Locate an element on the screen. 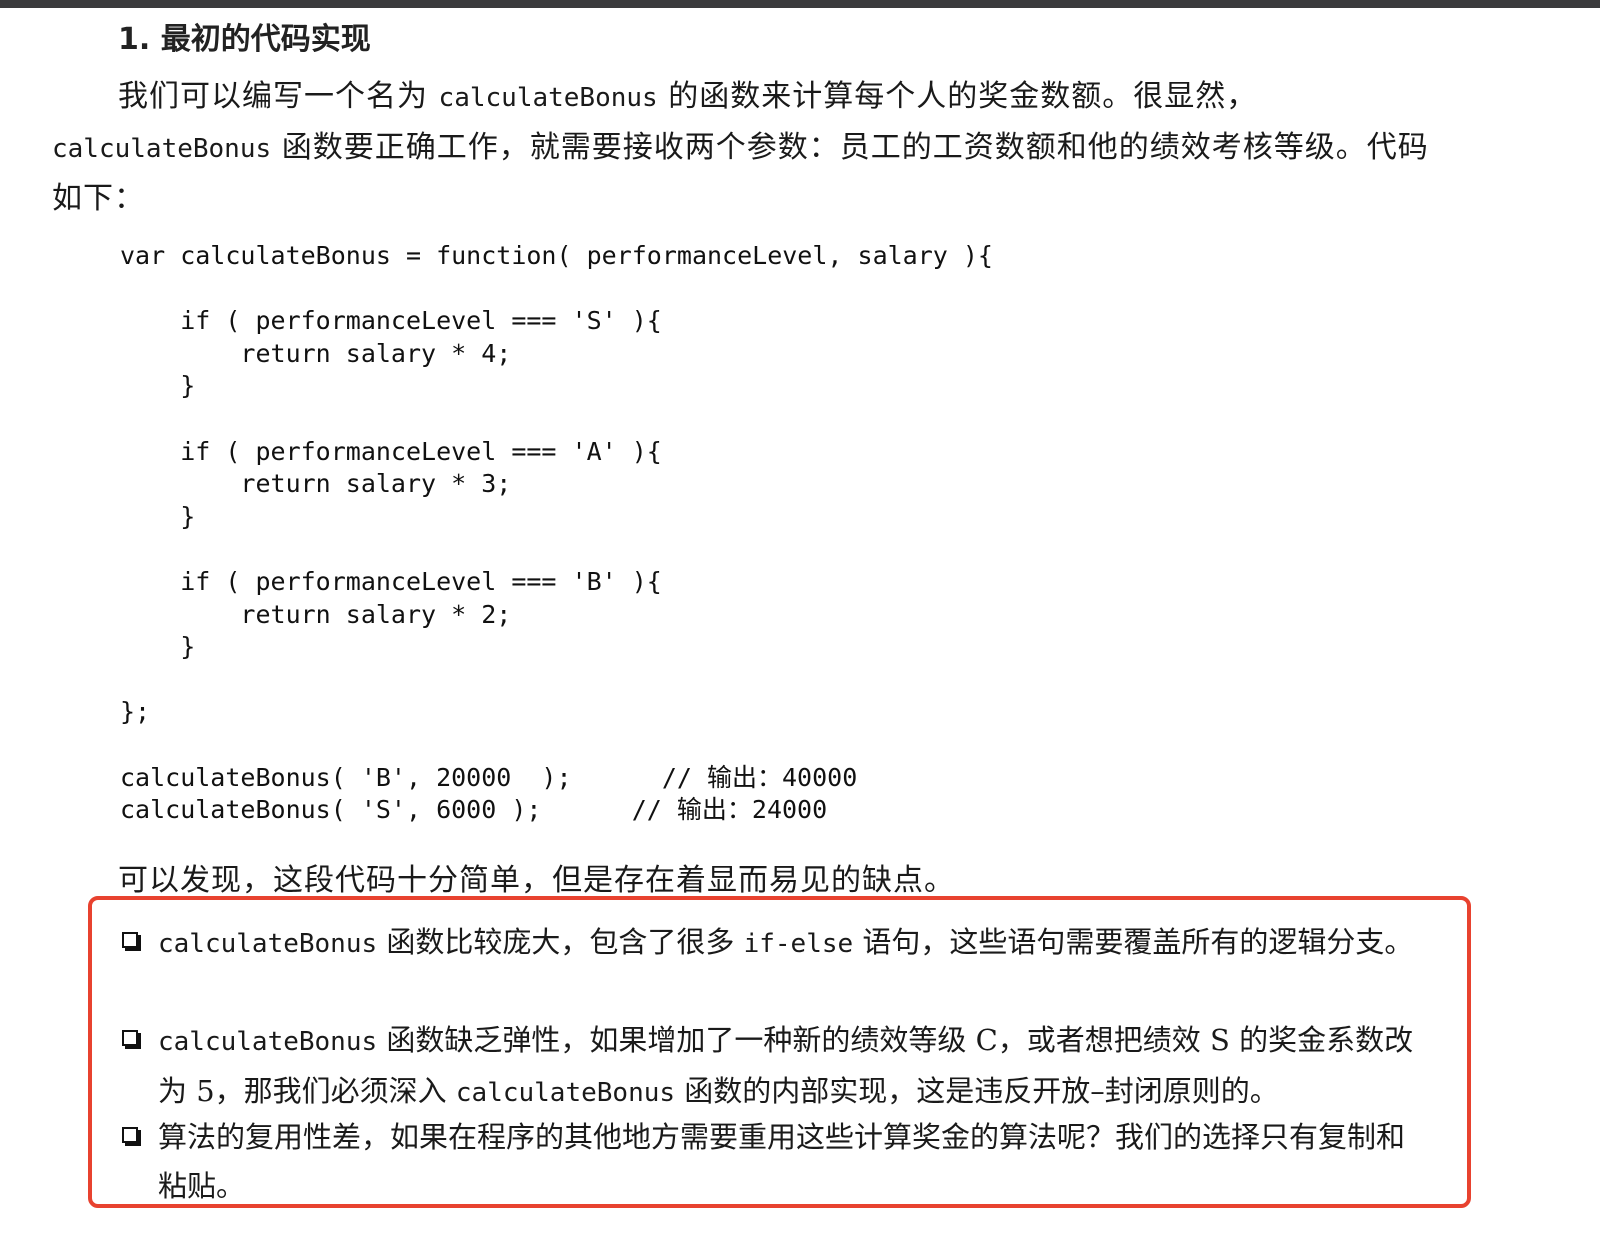 This screenshot has width=1600, height=1250. intro-function-name: calculateBonus is located at coordinates (548, 98).